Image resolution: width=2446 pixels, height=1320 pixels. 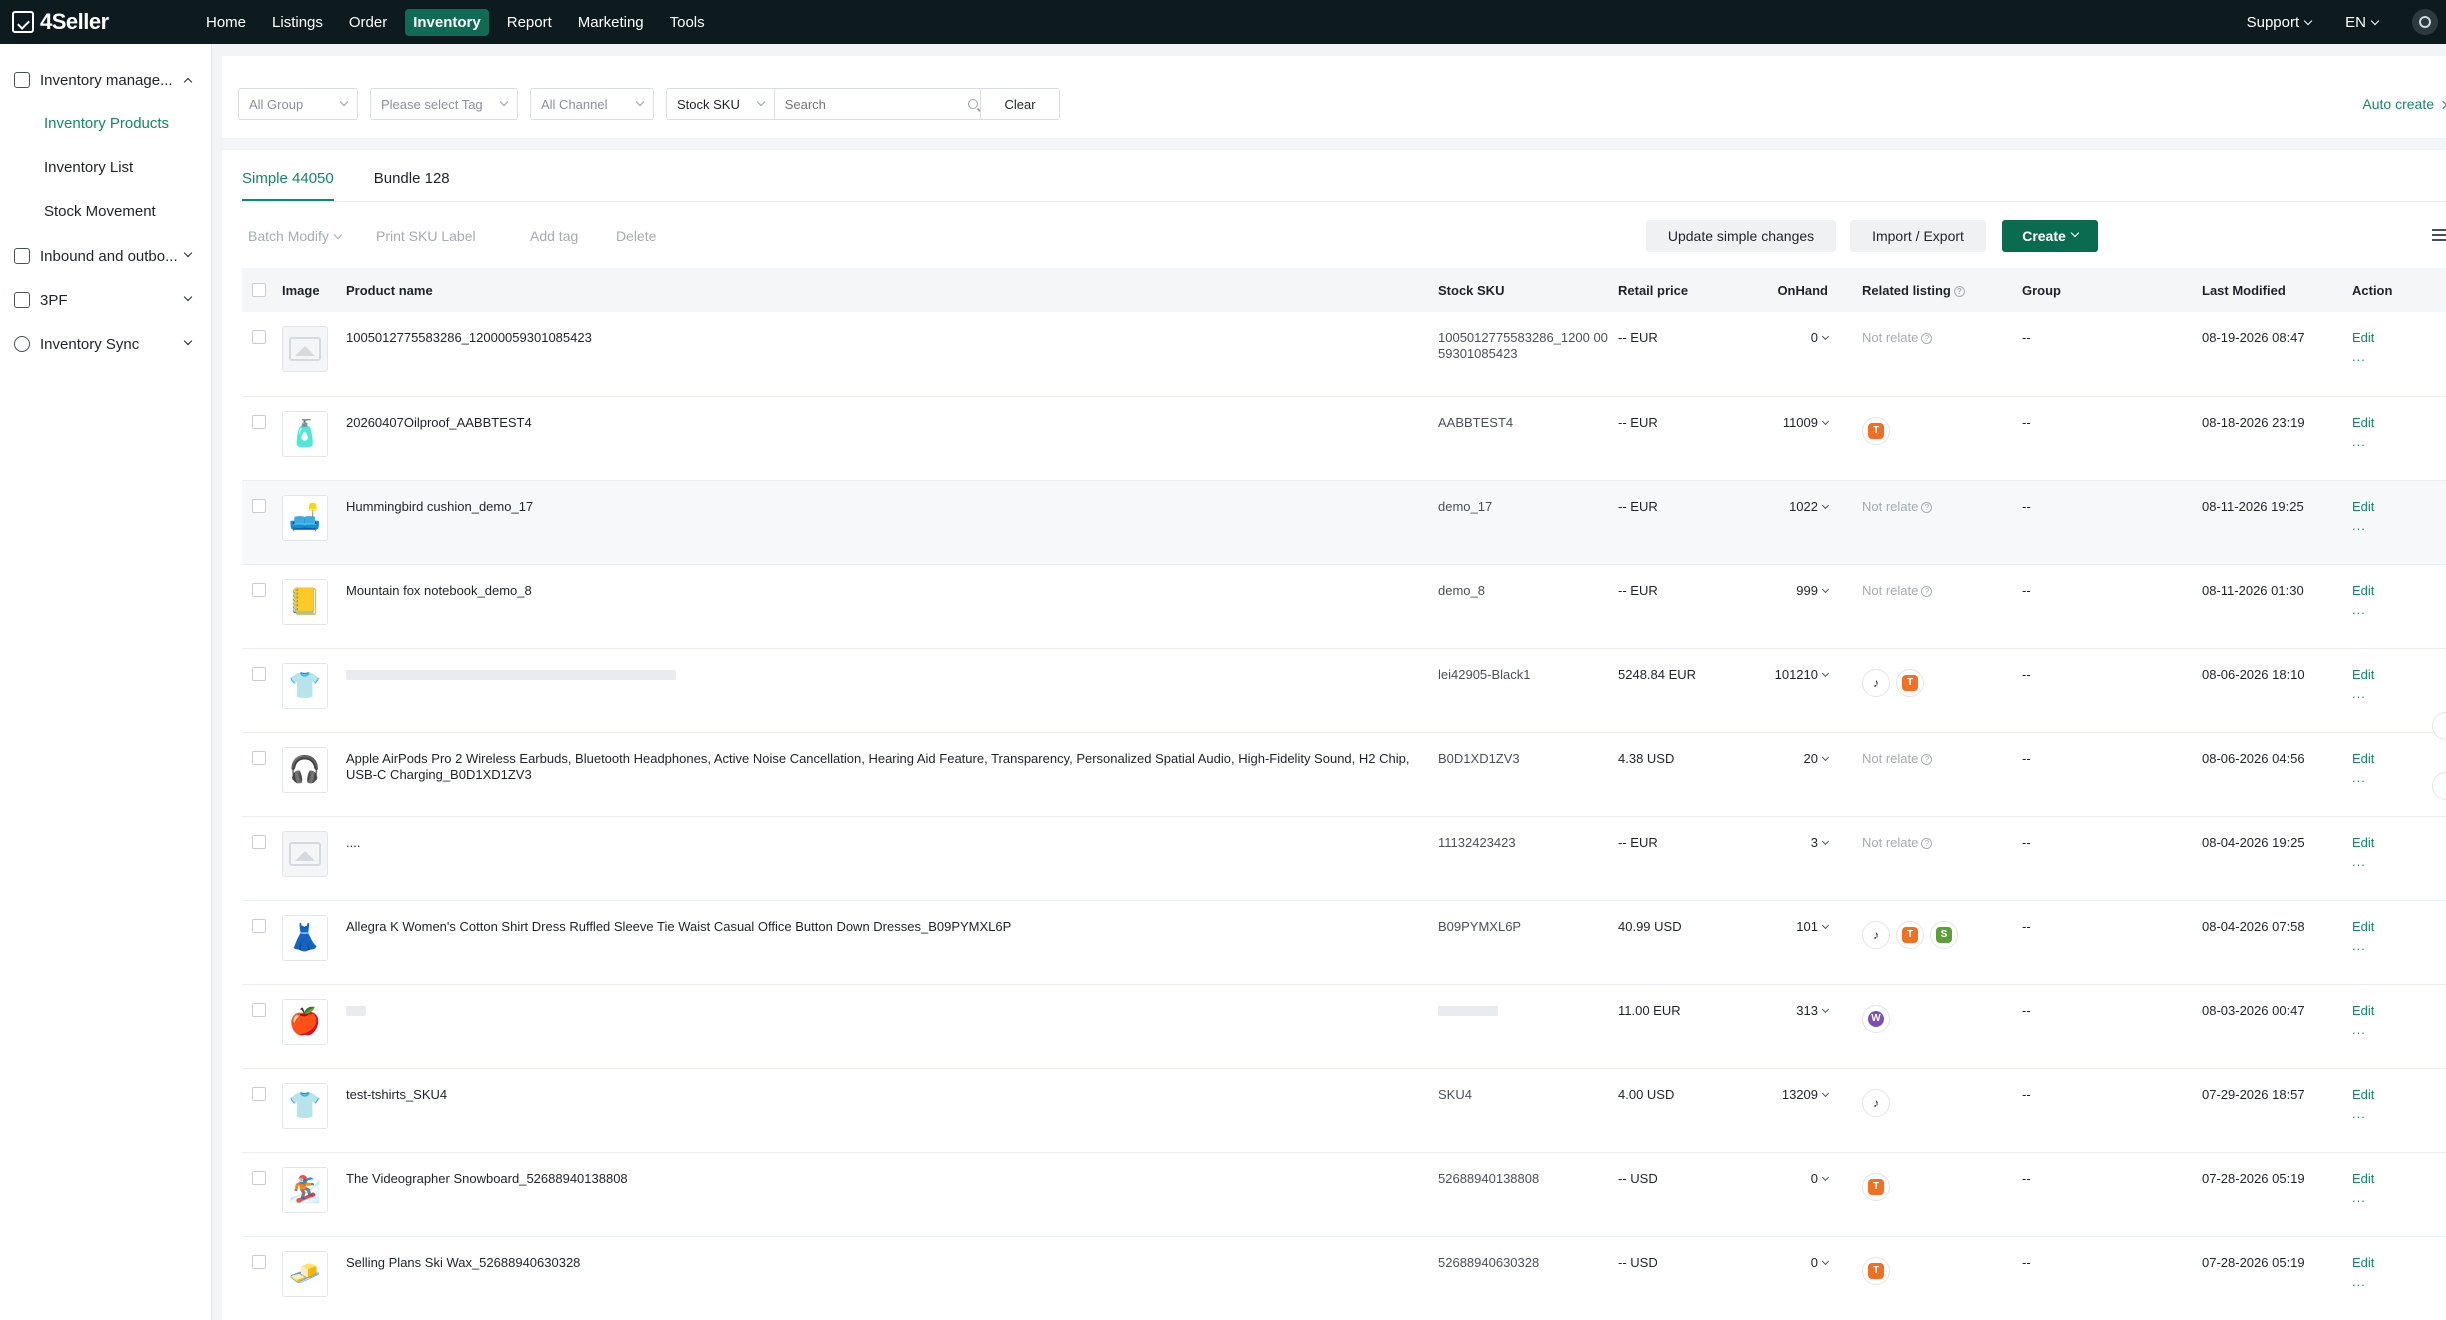 What do you see at coordinates (1918, 236) in the screenshot?
I see `import-export-button: Import / Export` at bounding box center [1918, 236].